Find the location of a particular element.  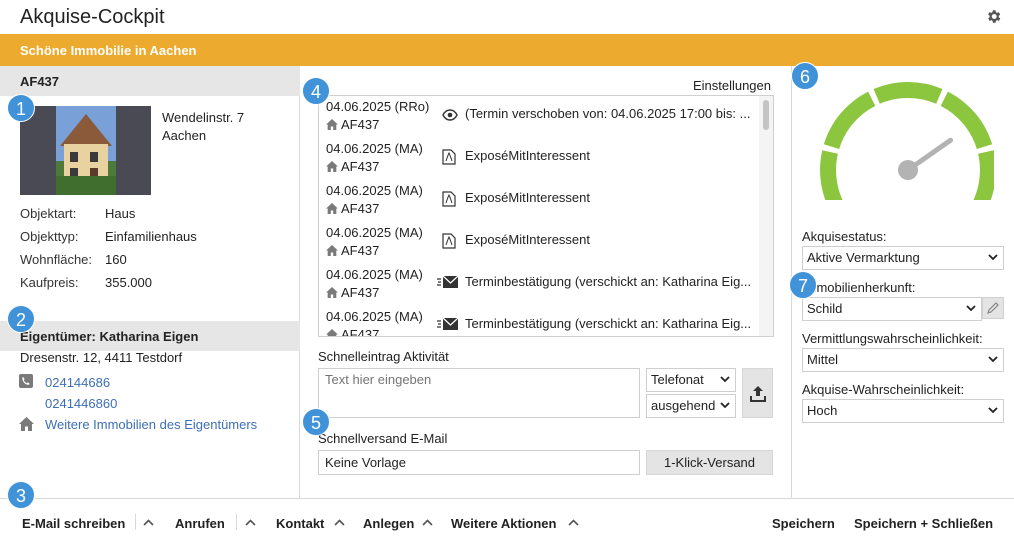

property-id: AF437 is located at coordinates (150, 81).